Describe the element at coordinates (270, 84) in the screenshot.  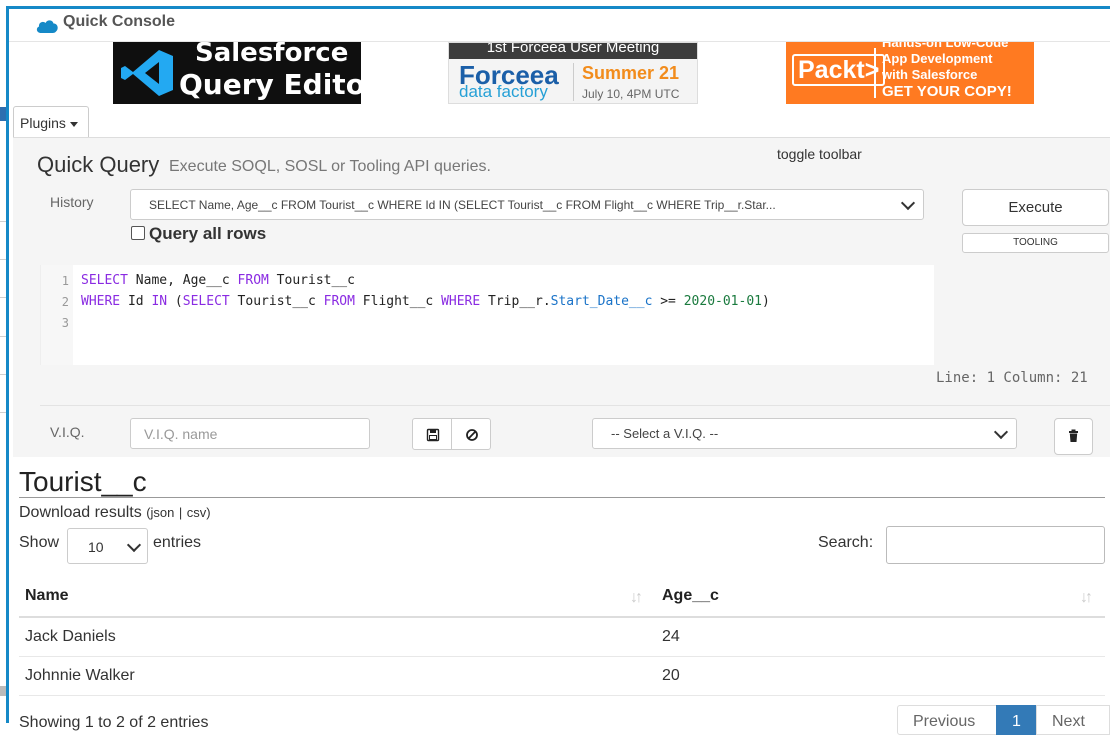
I see `banner-editor-line2: Query Editor` at that location.